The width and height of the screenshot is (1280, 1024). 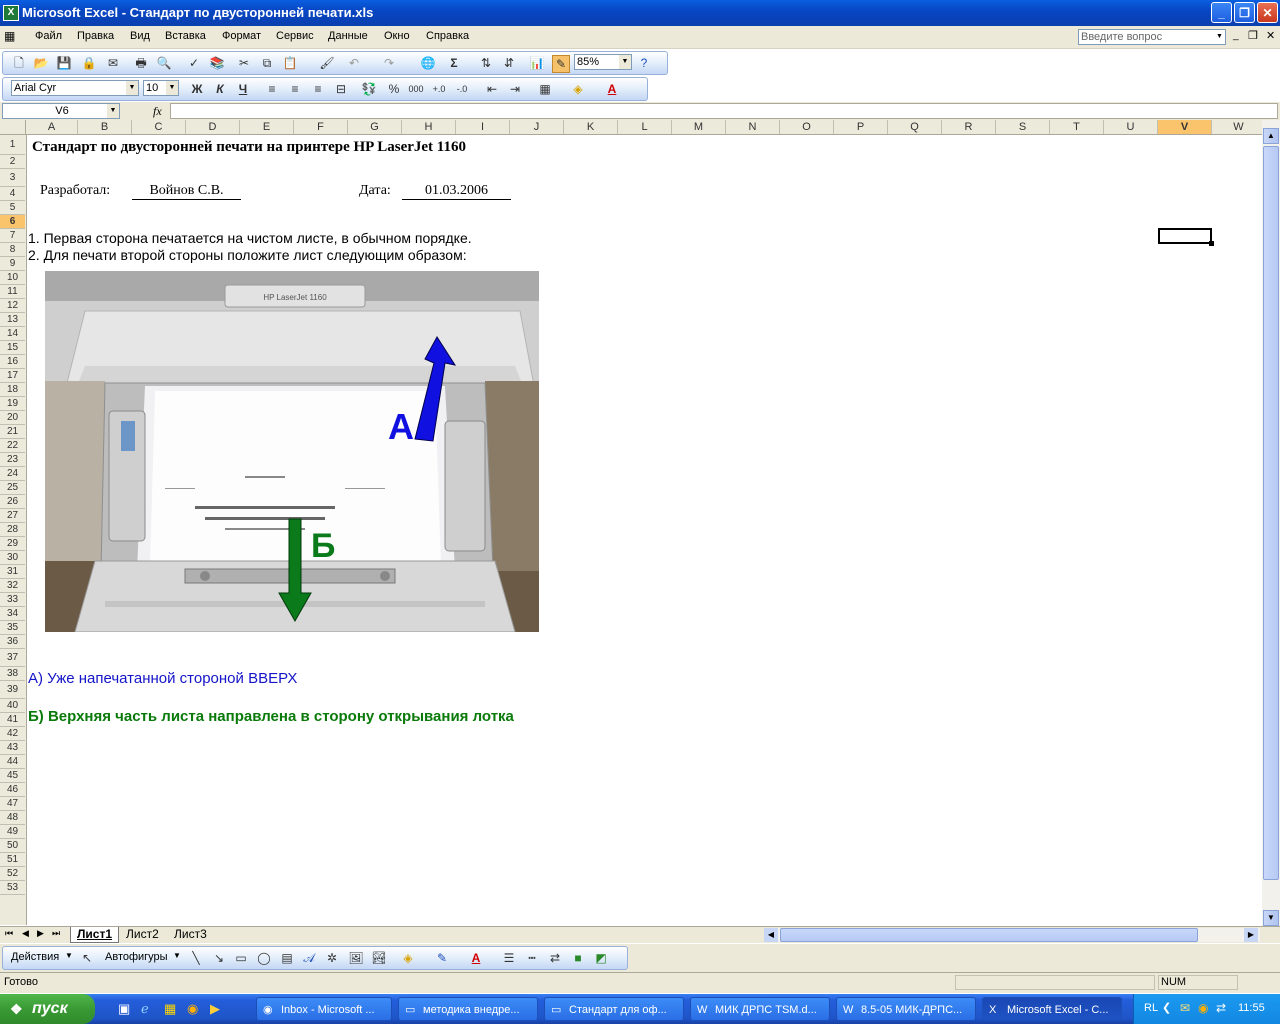 What do you see at coordinates (969, 127) in the screenshot?
I see `column-header-r: R` at bounding box center [969, 127].